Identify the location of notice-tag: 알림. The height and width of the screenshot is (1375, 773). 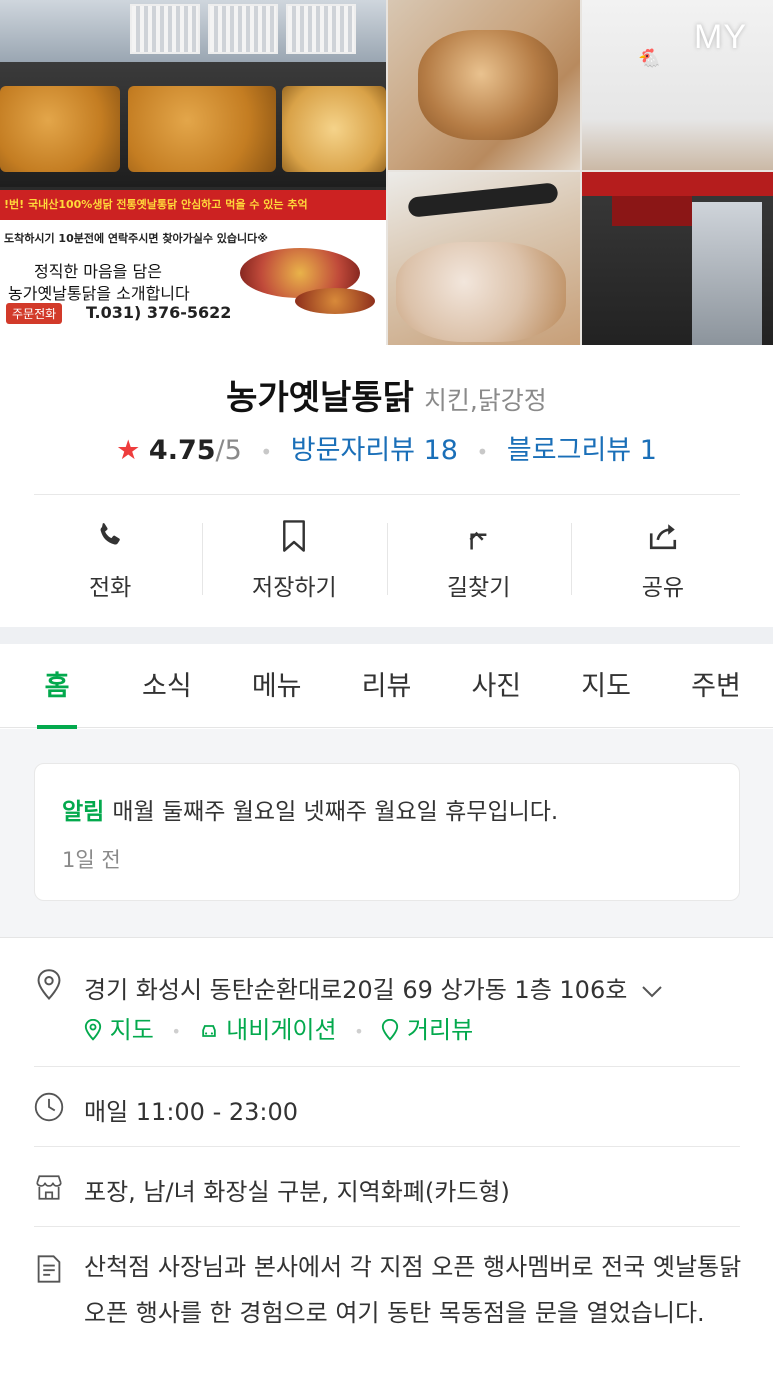
(83, 812).